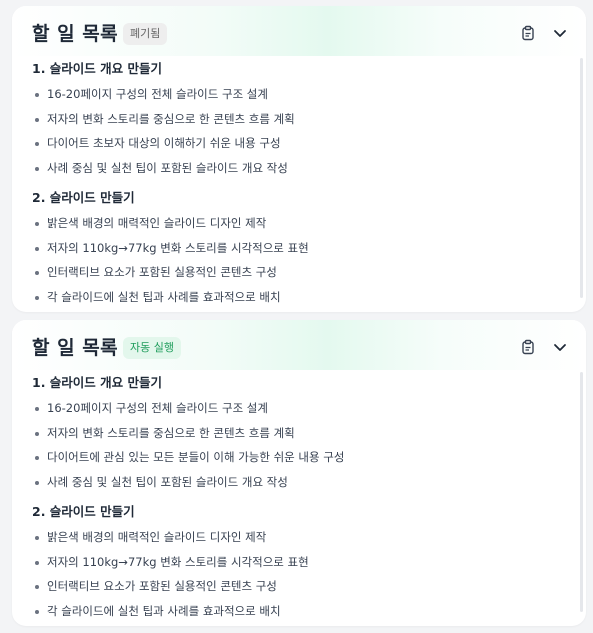  I want to click on status-badge-auto-run: 자동 실행, so click(152, 348).